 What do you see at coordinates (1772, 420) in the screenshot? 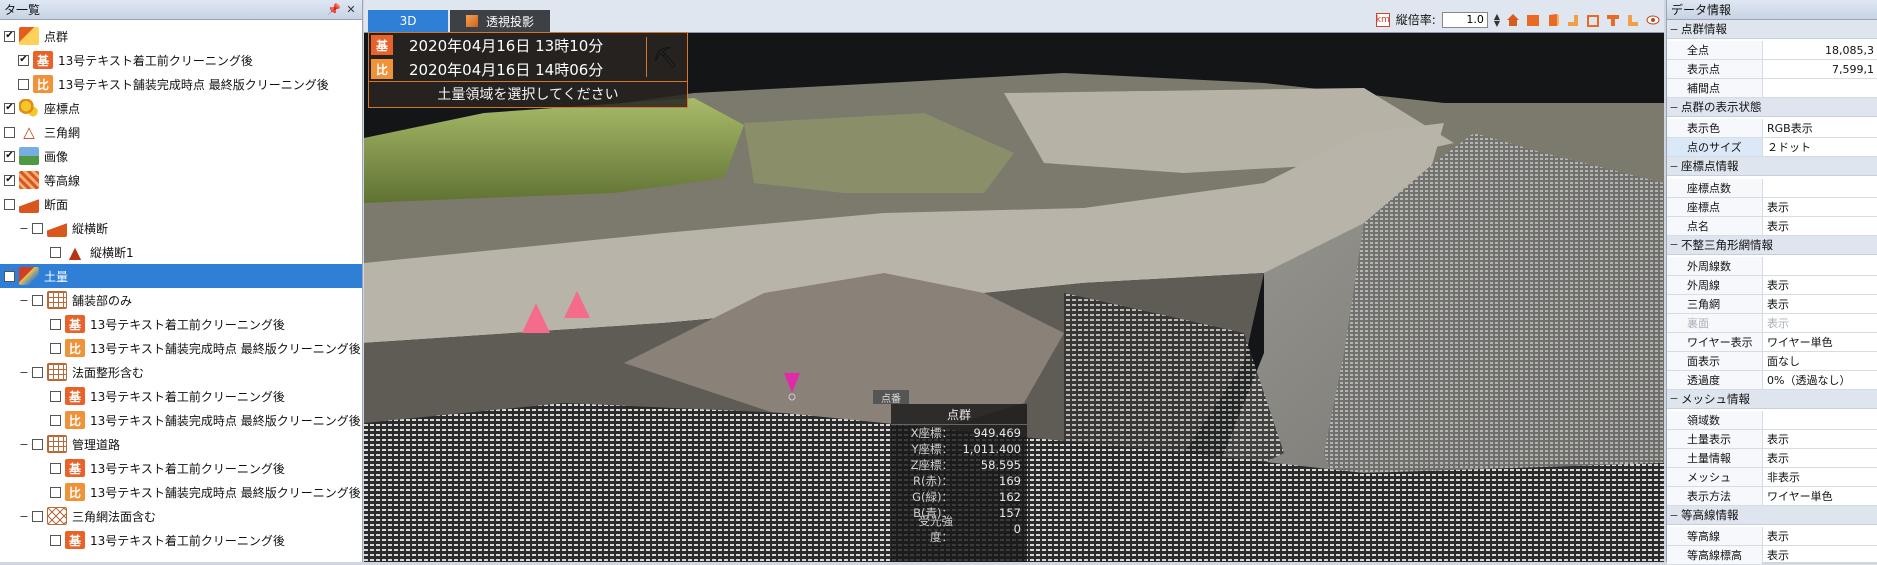
I see `property-row: 領域数` at bounding box center [1772, 420].